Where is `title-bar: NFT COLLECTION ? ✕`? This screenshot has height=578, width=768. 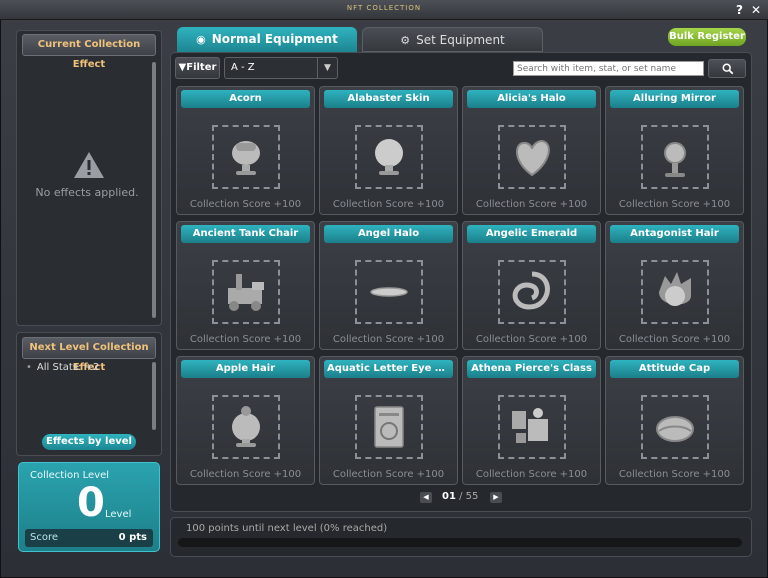
title-bar: NFT COLLECTION ? ✕ is located at coordinates (384, 10).